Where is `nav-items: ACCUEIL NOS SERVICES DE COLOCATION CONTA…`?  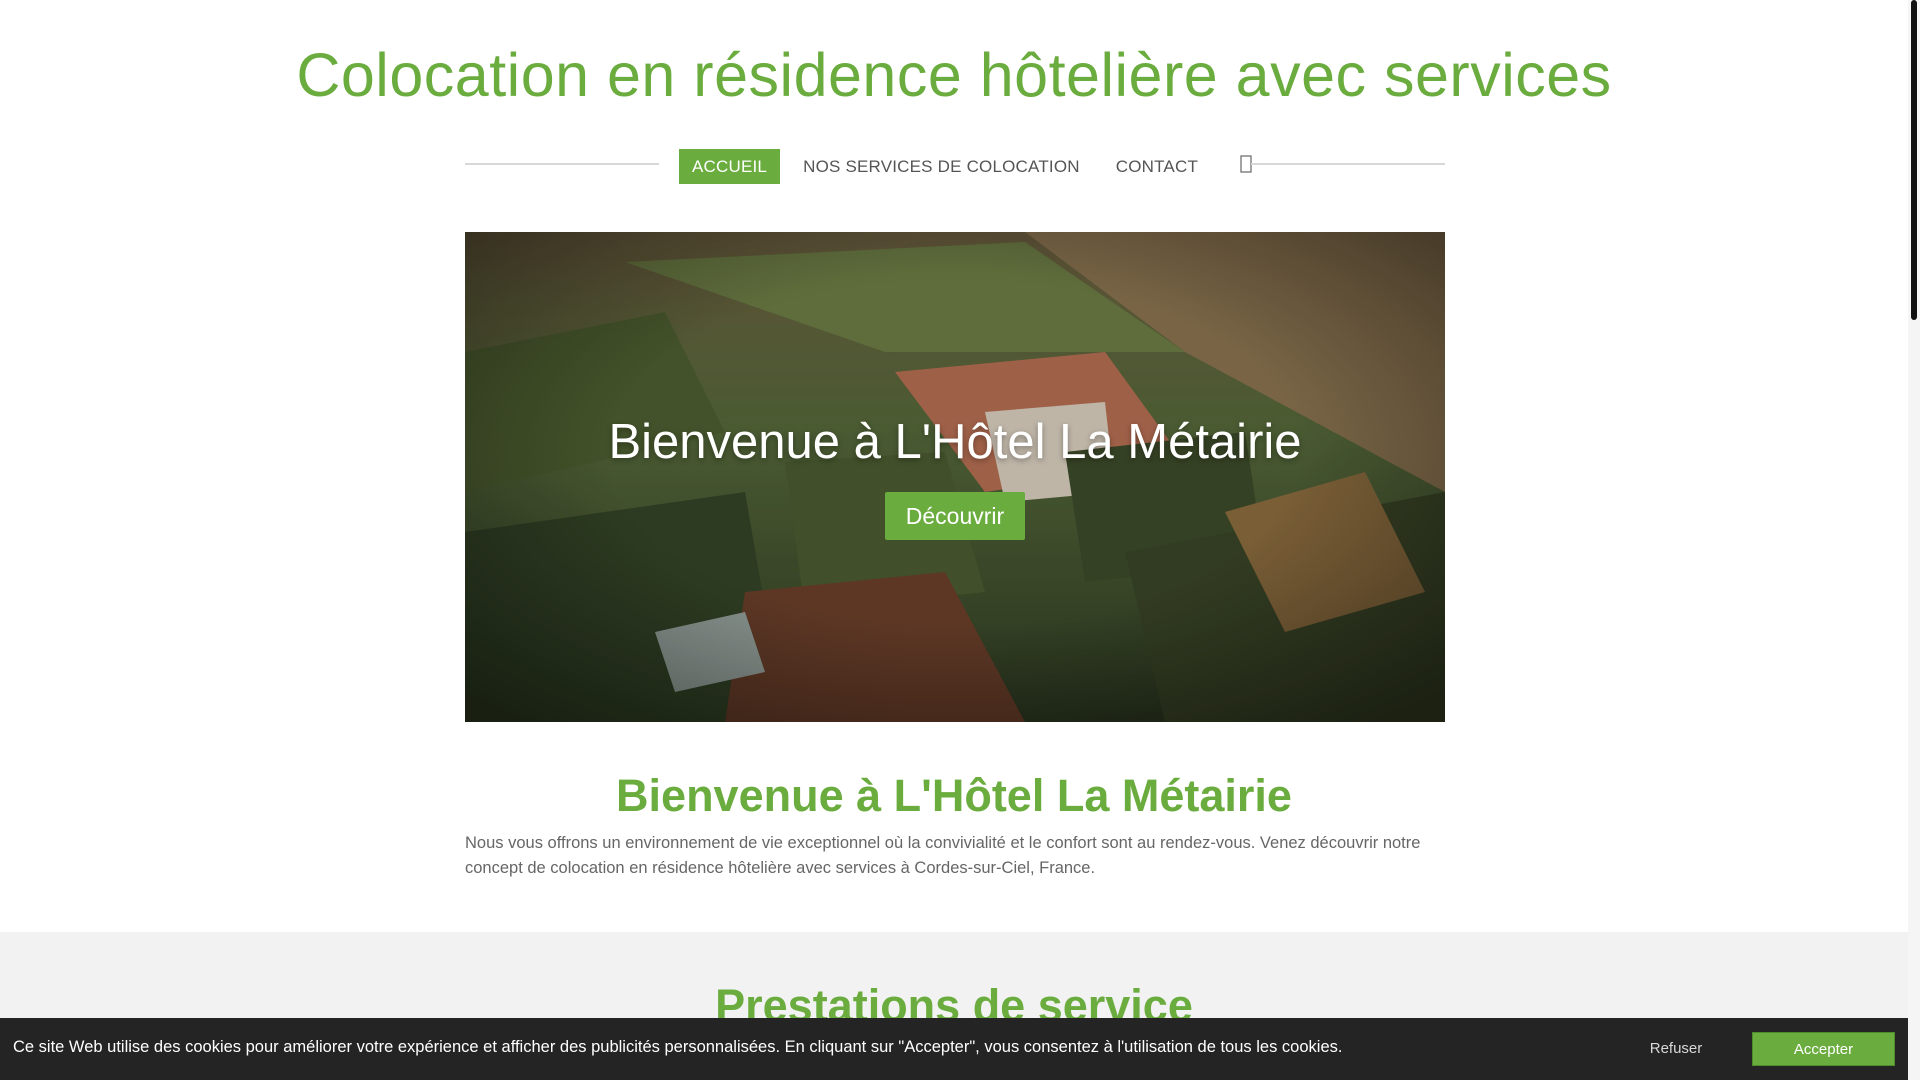
nav-items: ACCUEIL NOS SERVICES DE COLOCATION CONTA… is located at coordinates (970, 166).